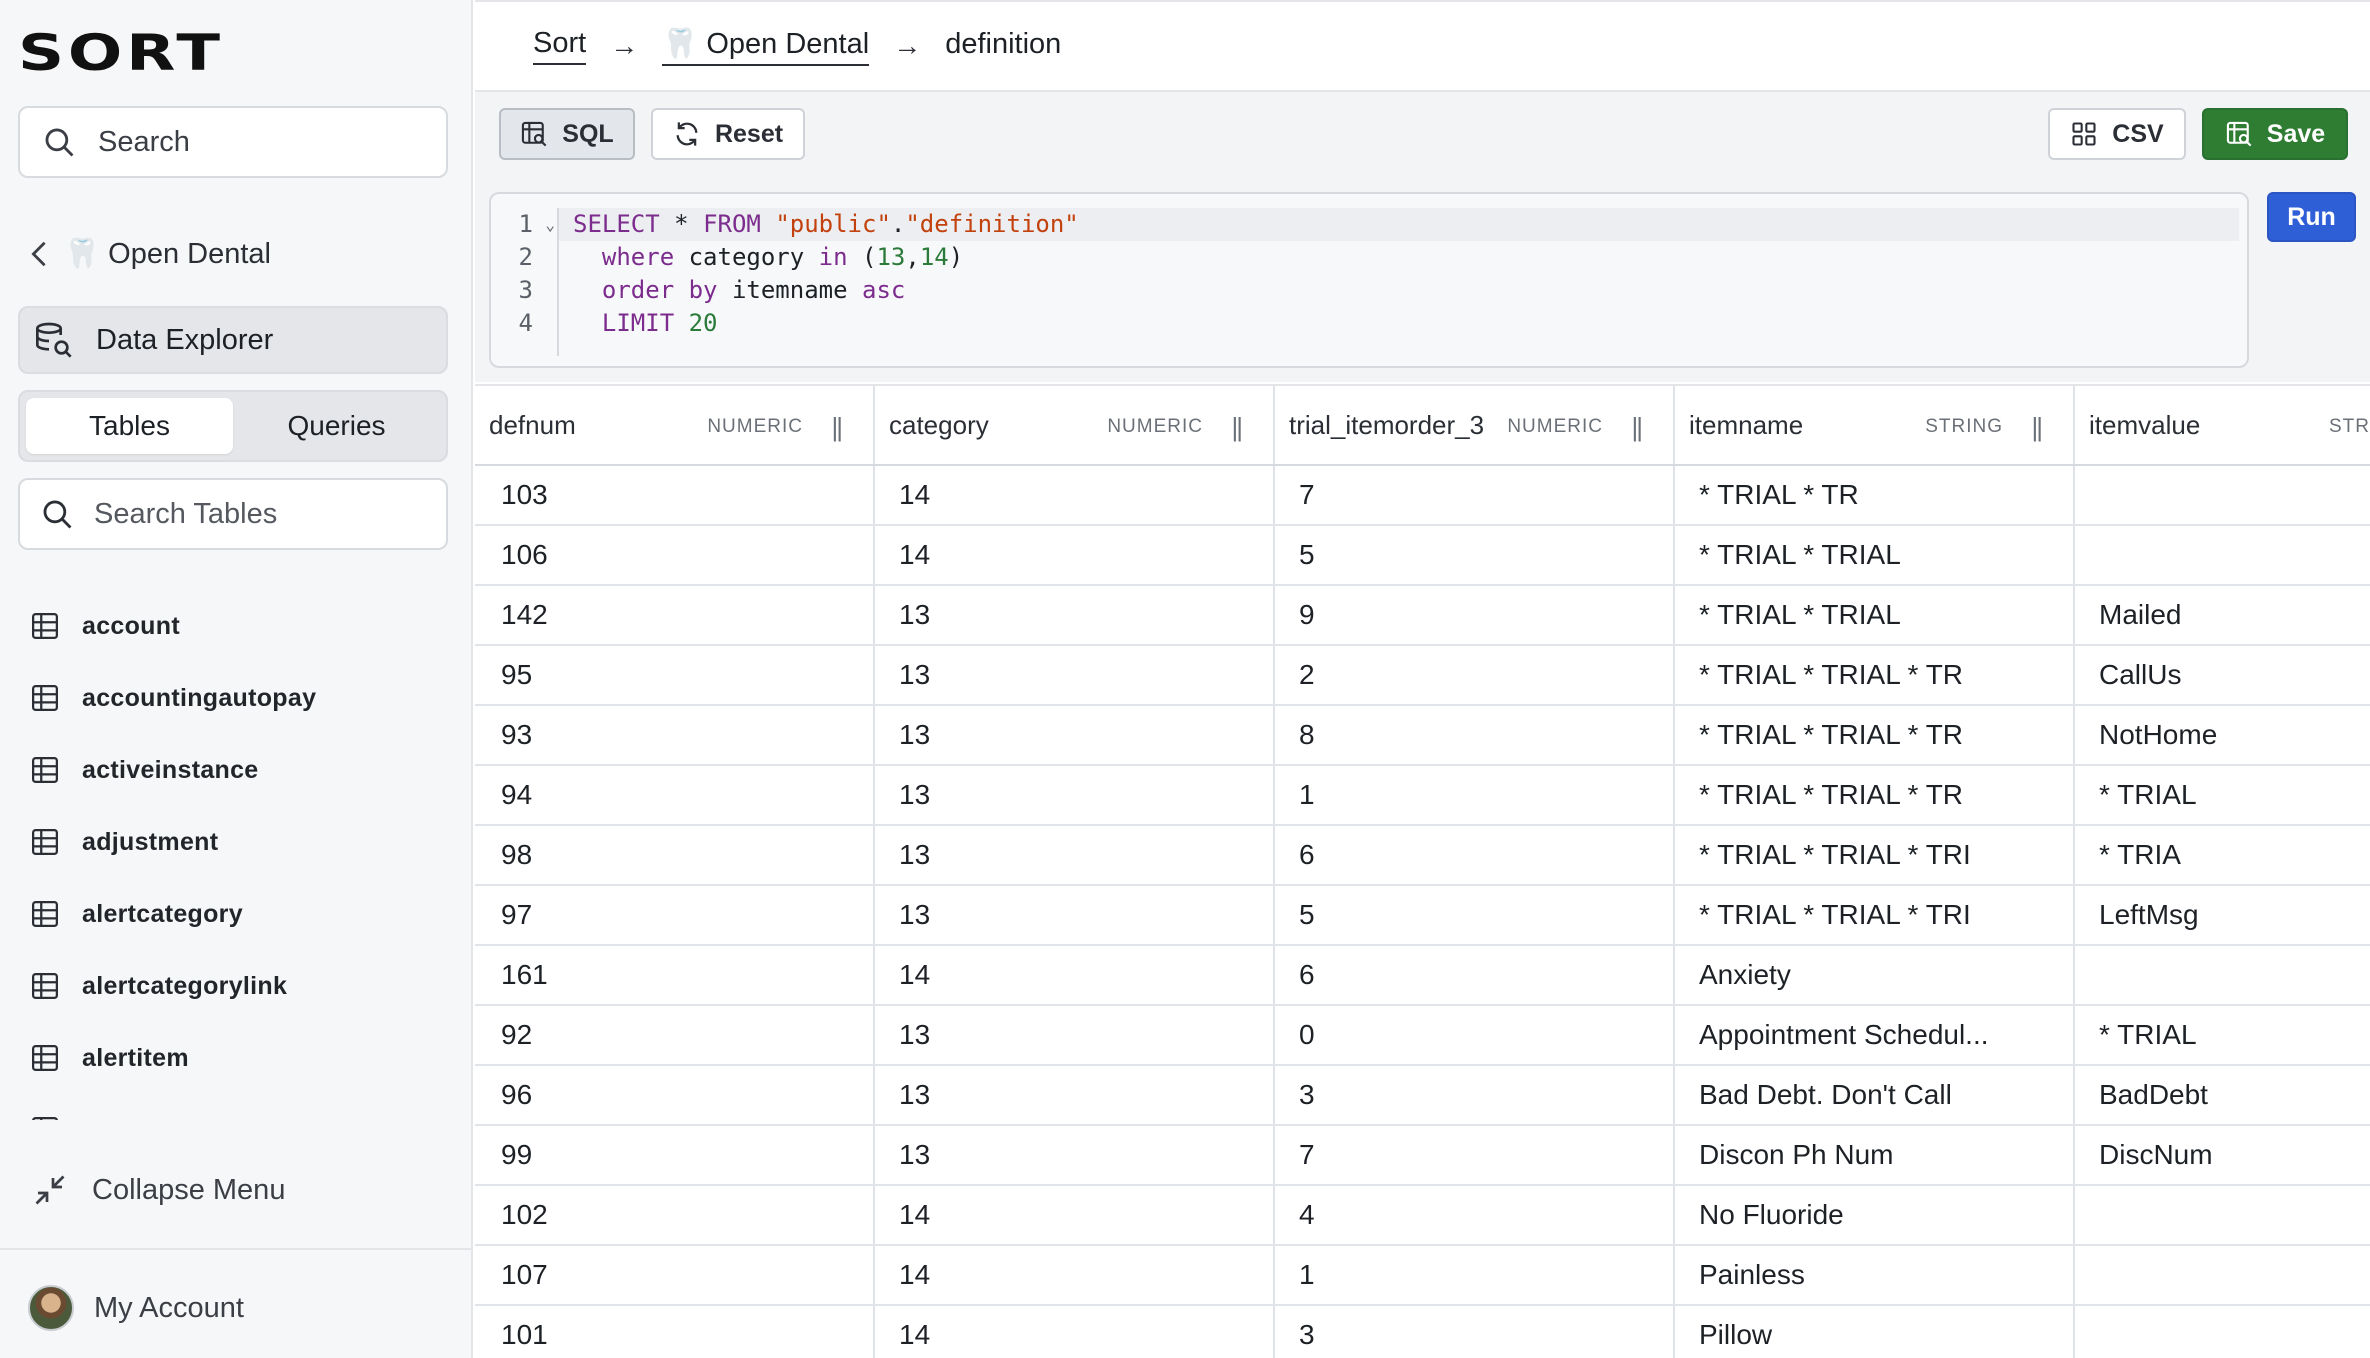 The height and width of the screenshot is (1358, 2370). Describe the element at coordinates (1875, 1155) in the screenshot. I see `cell-itemname: Discon Ph Num` at that location.